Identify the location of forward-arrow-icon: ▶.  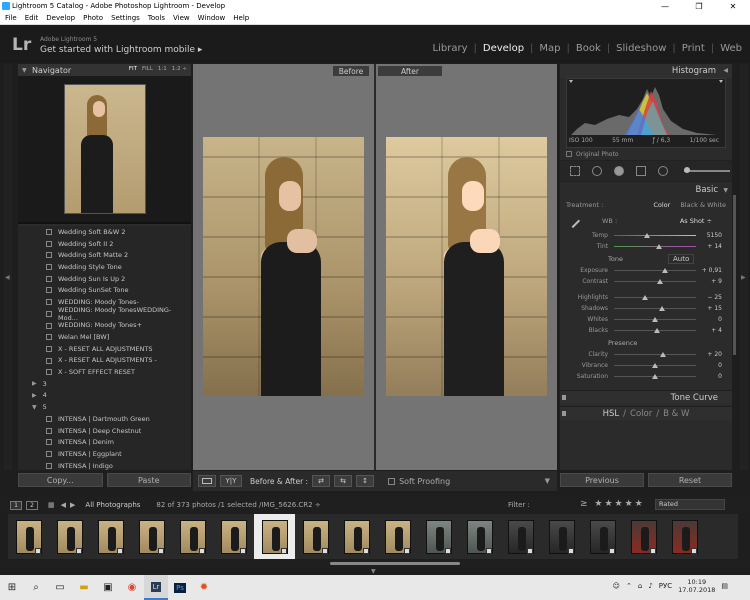
(72, 505).